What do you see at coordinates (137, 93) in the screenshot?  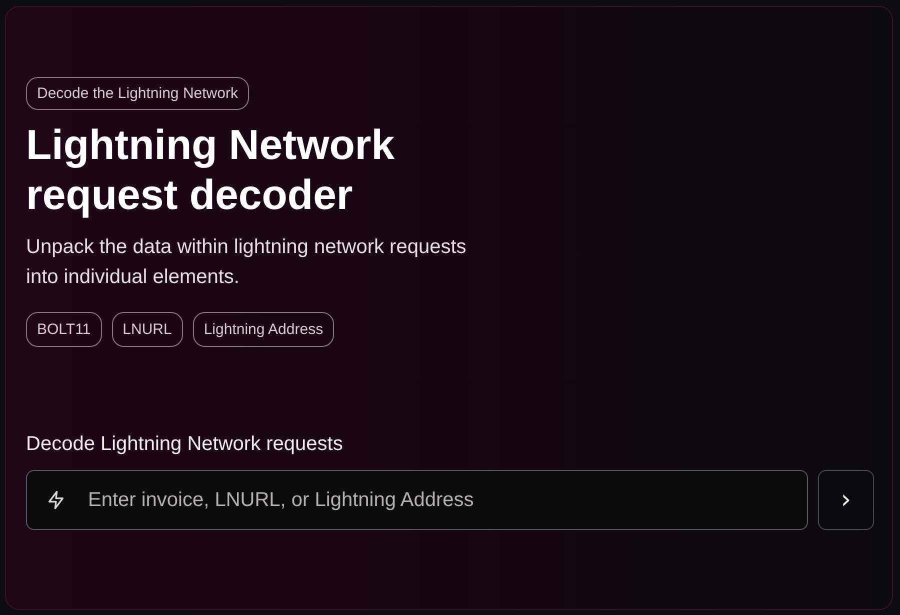 I see `section-badge: Decode the Lightning Network` at bounding box center [137, 93].